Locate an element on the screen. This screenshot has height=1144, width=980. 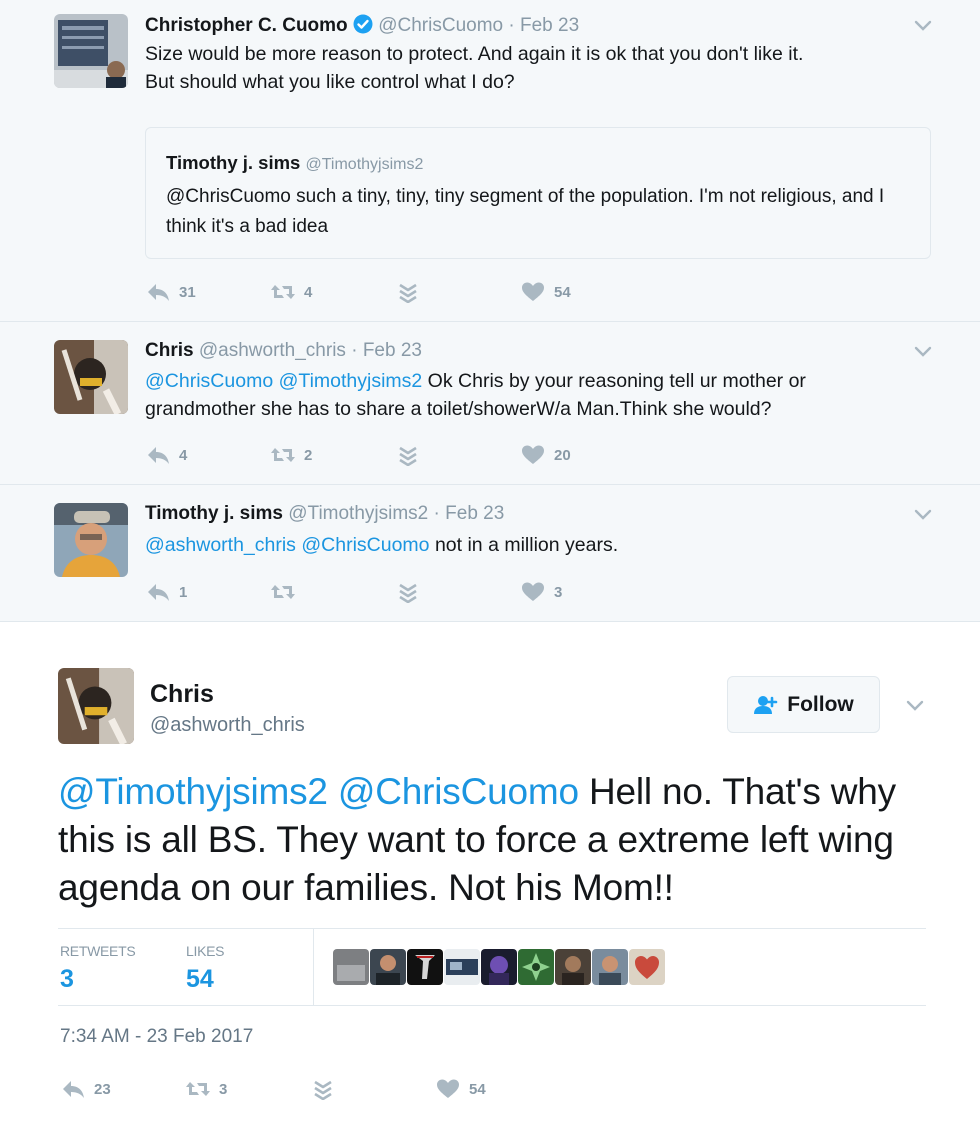
tweet-header: Timothy j. sims @Timothyjsims2 · Feb 23 is located at coordinates (324, 514).